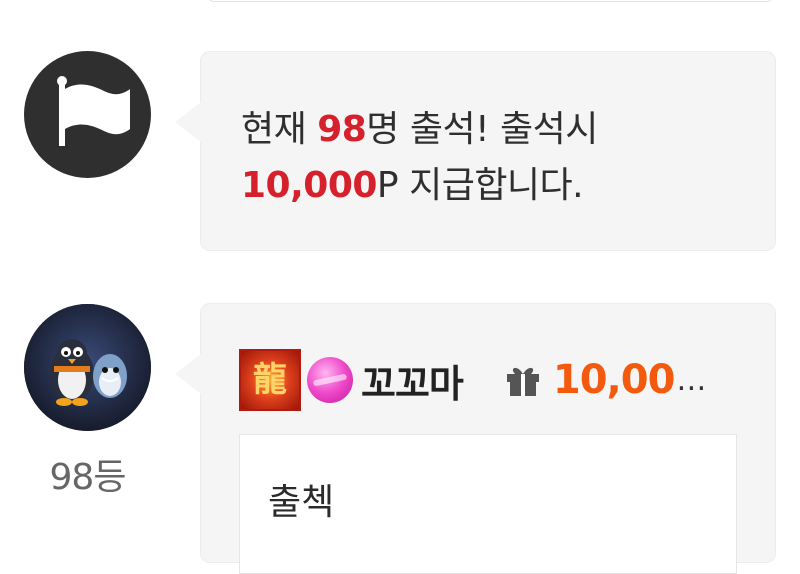 The width and height of the screenshot is (800, 574). I want to click on message-text: 출첵, so click(301, 502).